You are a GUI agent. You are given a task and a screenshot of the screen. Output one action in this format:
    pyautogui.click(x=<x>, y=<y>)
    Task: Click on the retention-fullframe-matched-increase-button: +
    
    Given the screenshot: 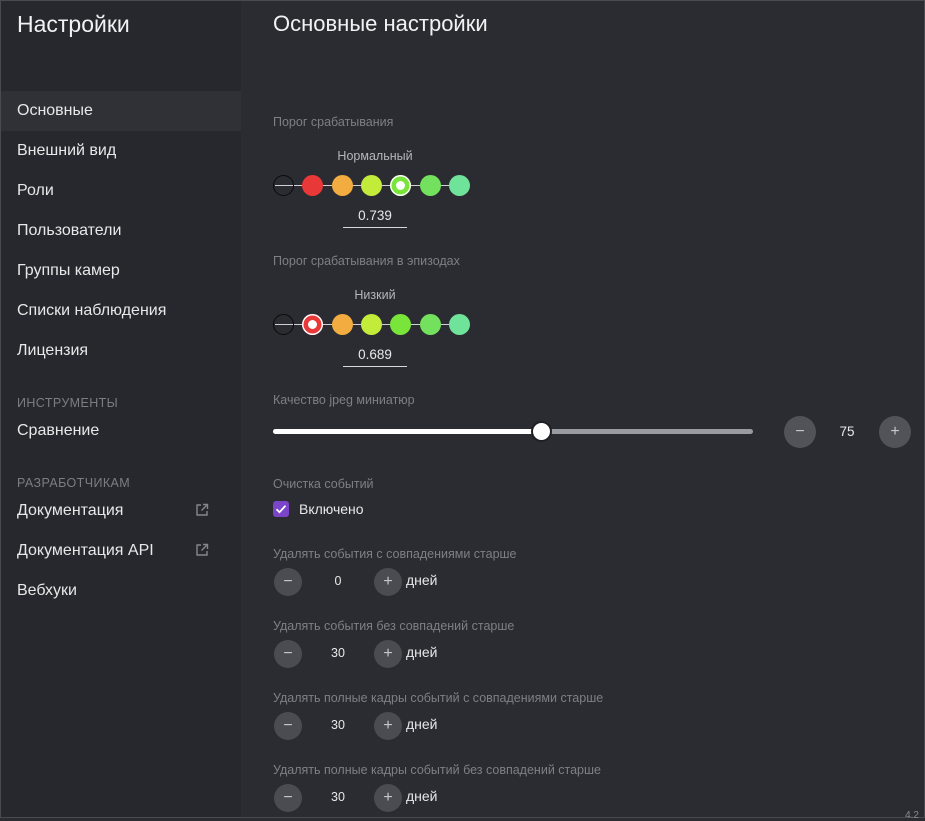 What is the action you would take?
    pyautogui.click(x=388, y=726)
    